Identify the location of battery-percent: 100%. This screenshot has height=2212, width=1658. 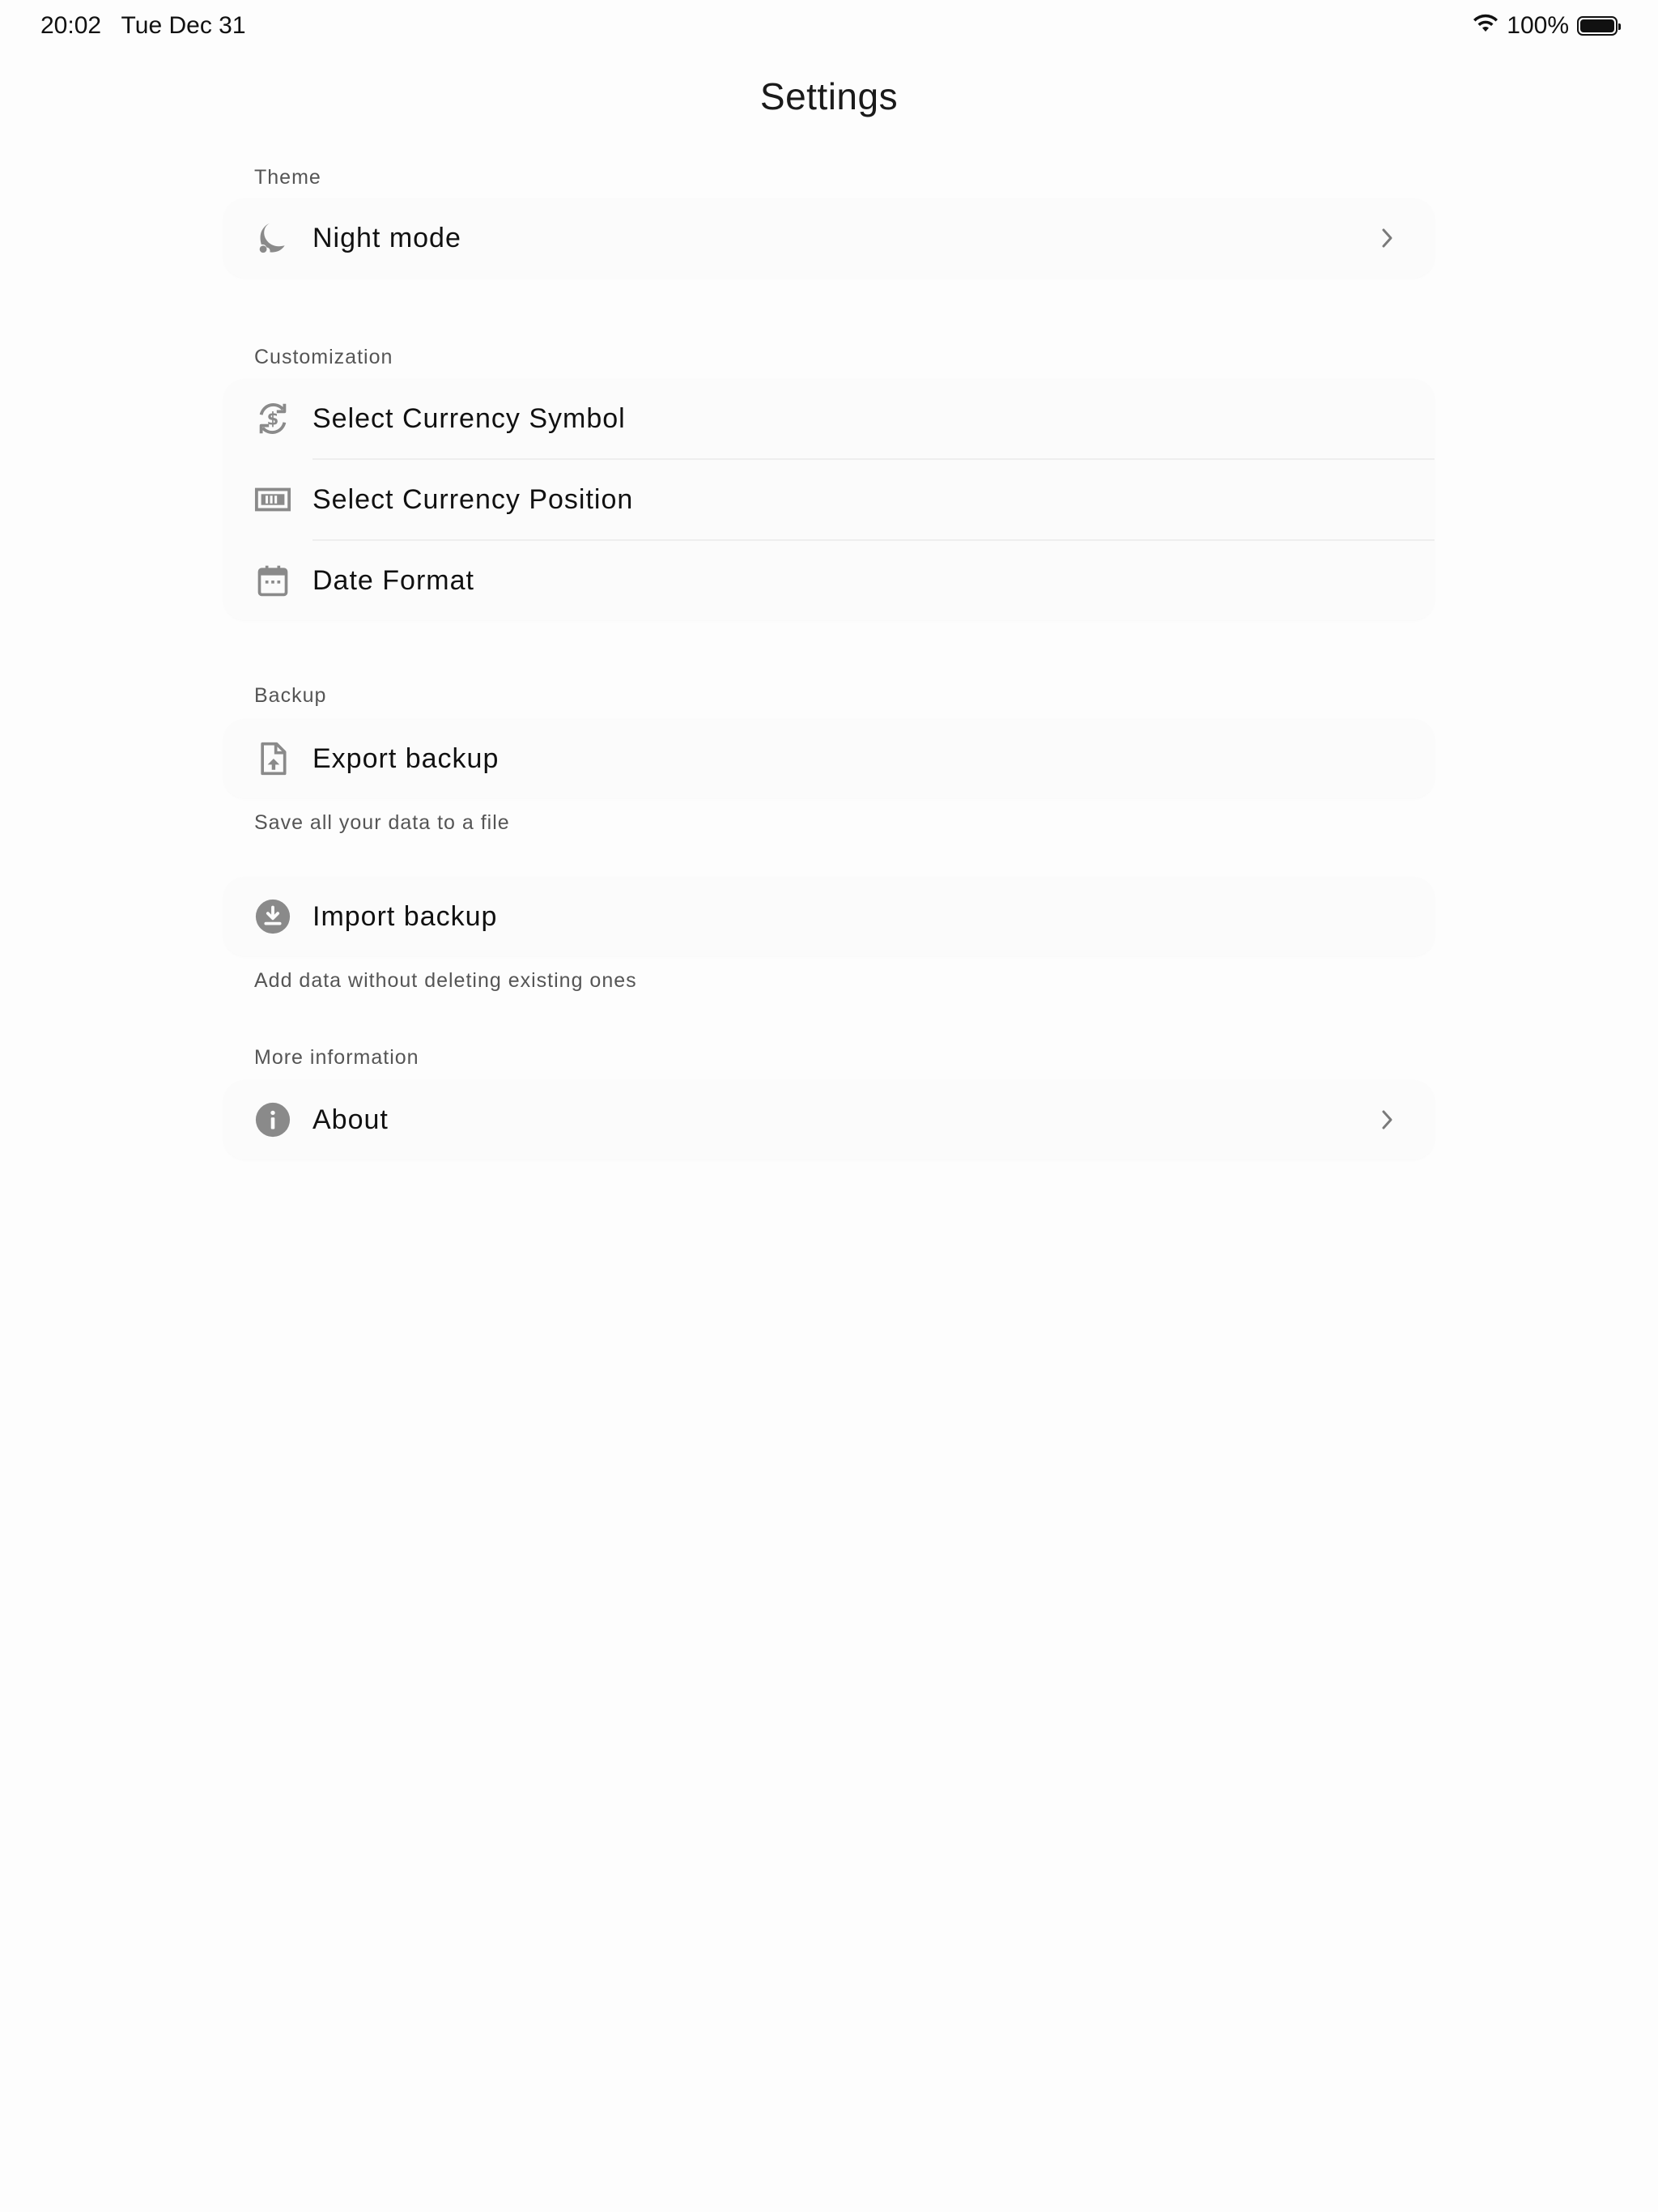
(1538, 26).